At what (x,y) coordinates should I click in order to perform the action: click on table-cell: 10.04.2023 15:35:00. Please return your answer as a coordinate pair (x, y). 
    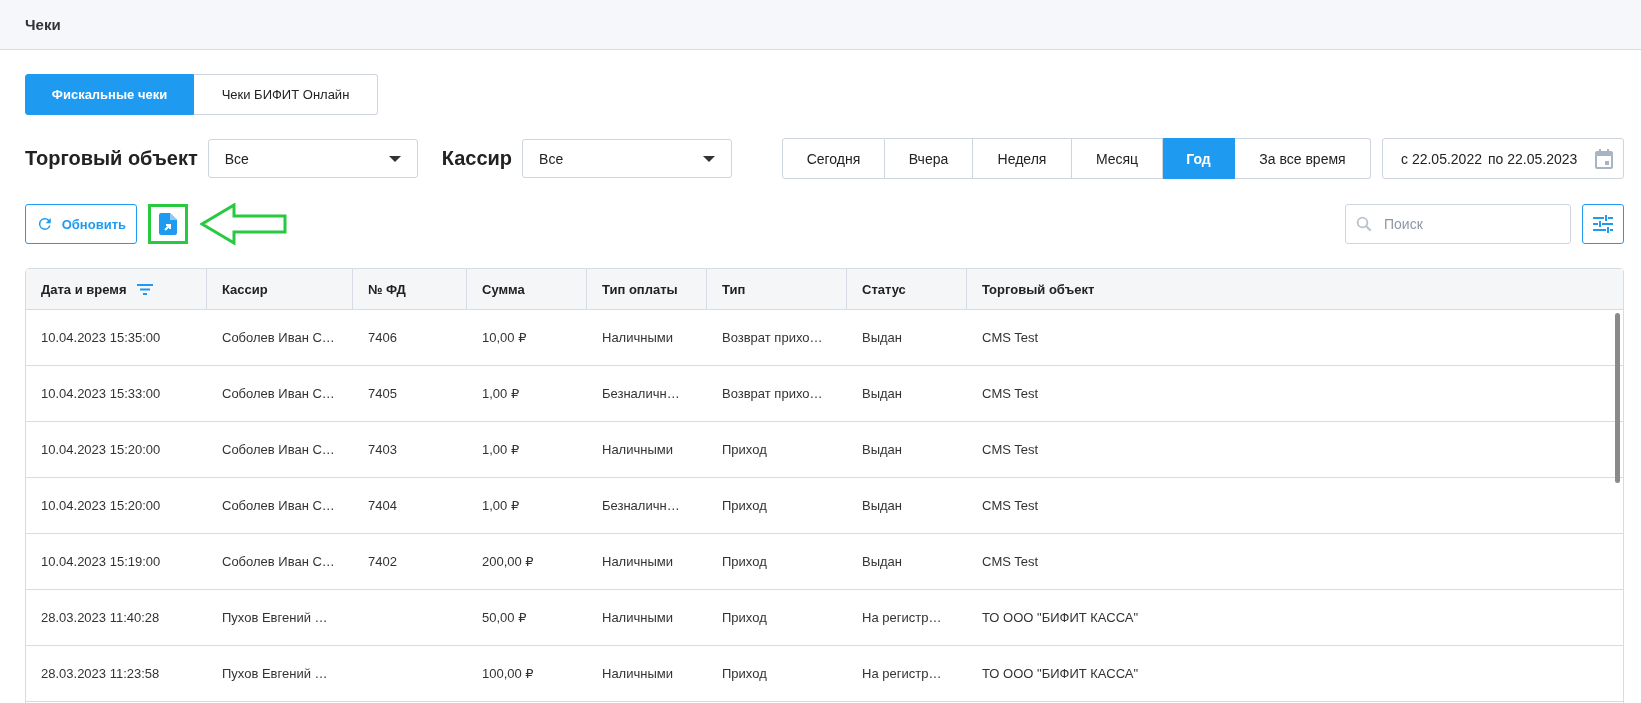
    Looking at the image, I should click on (101, 337).